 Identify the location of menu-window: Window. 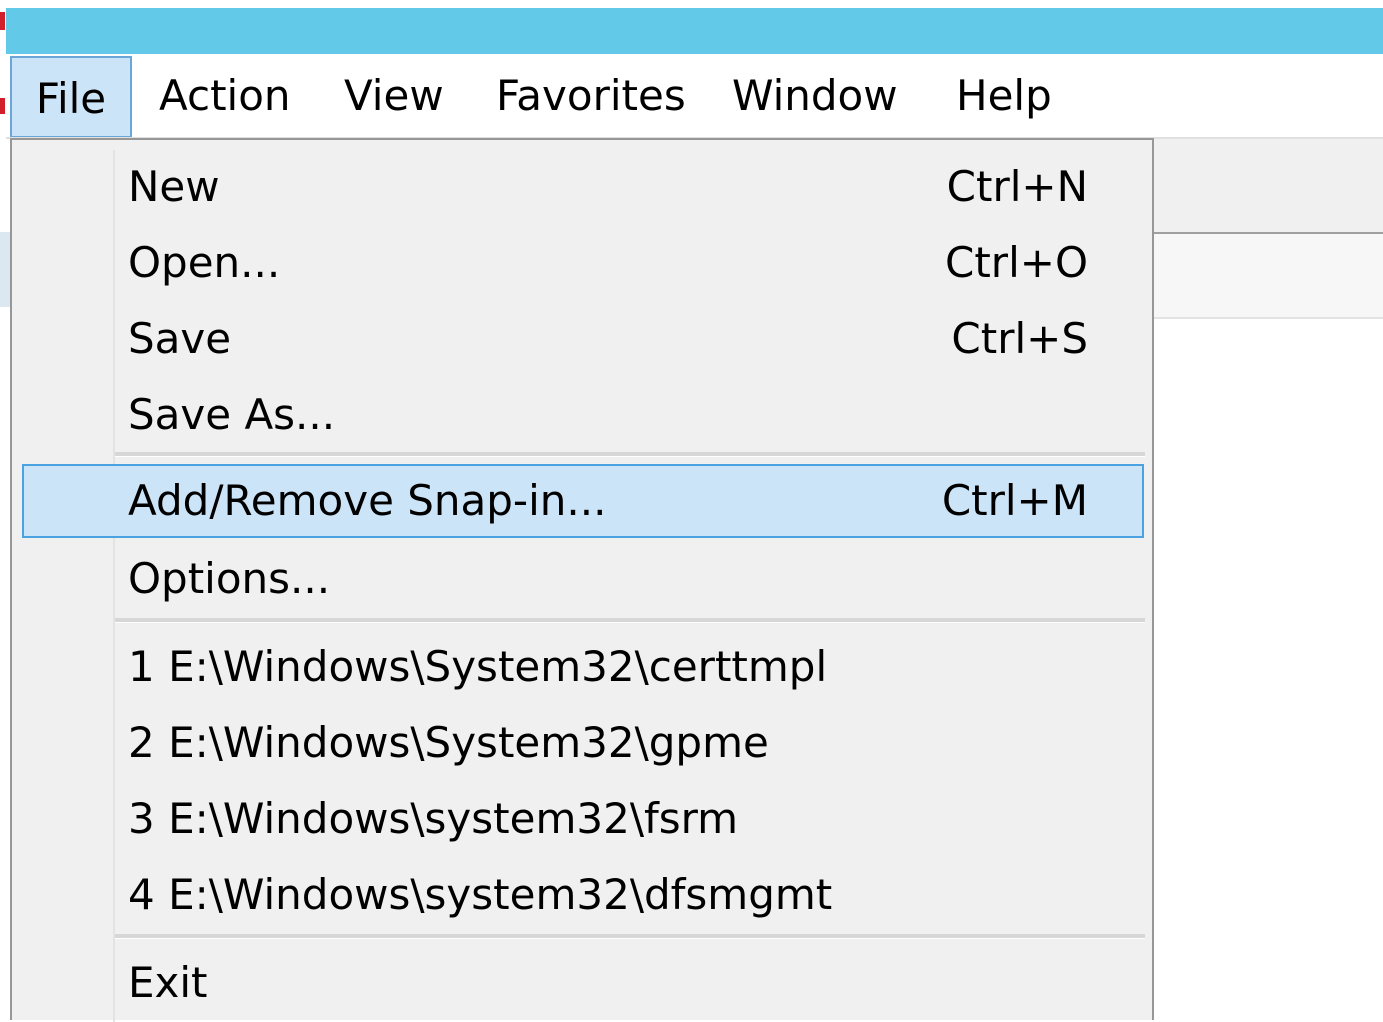
(815, 96).